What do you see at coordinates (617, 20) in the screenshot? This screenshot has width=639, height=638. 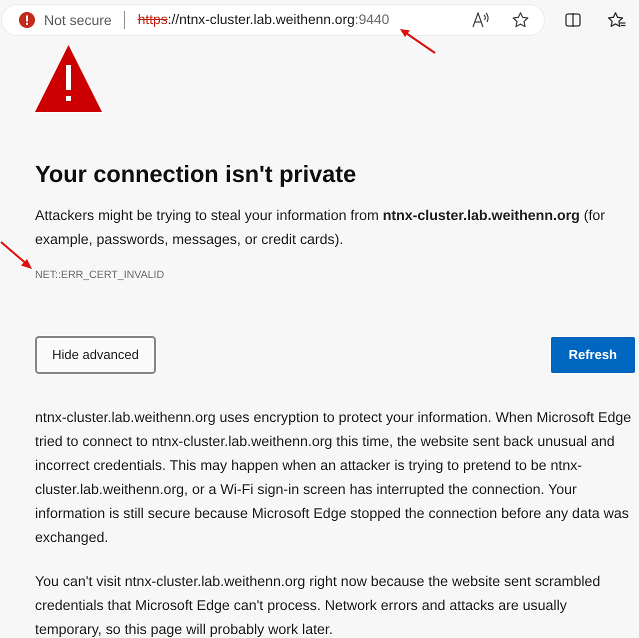 I see `favorites-icon` at bounding box center [617, 20].